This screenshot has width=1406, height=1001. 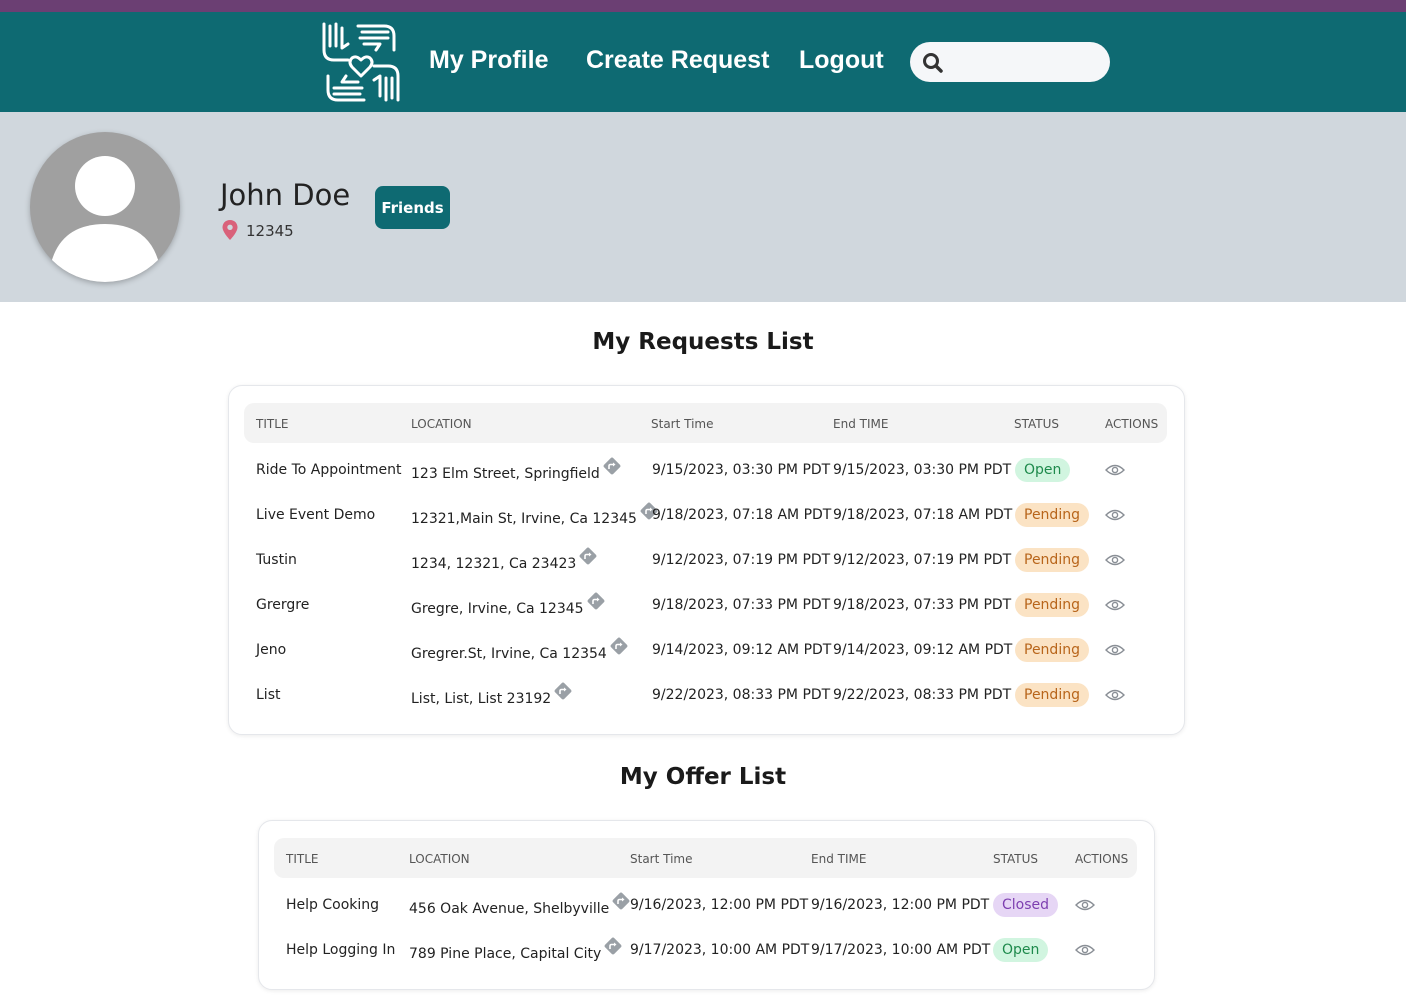 What do you see at coordinates (720, 950) in the screenshot?
I see `row-start-time: 9/17/2023, 10:00 AM PDT` at bounding box center [720, 950].